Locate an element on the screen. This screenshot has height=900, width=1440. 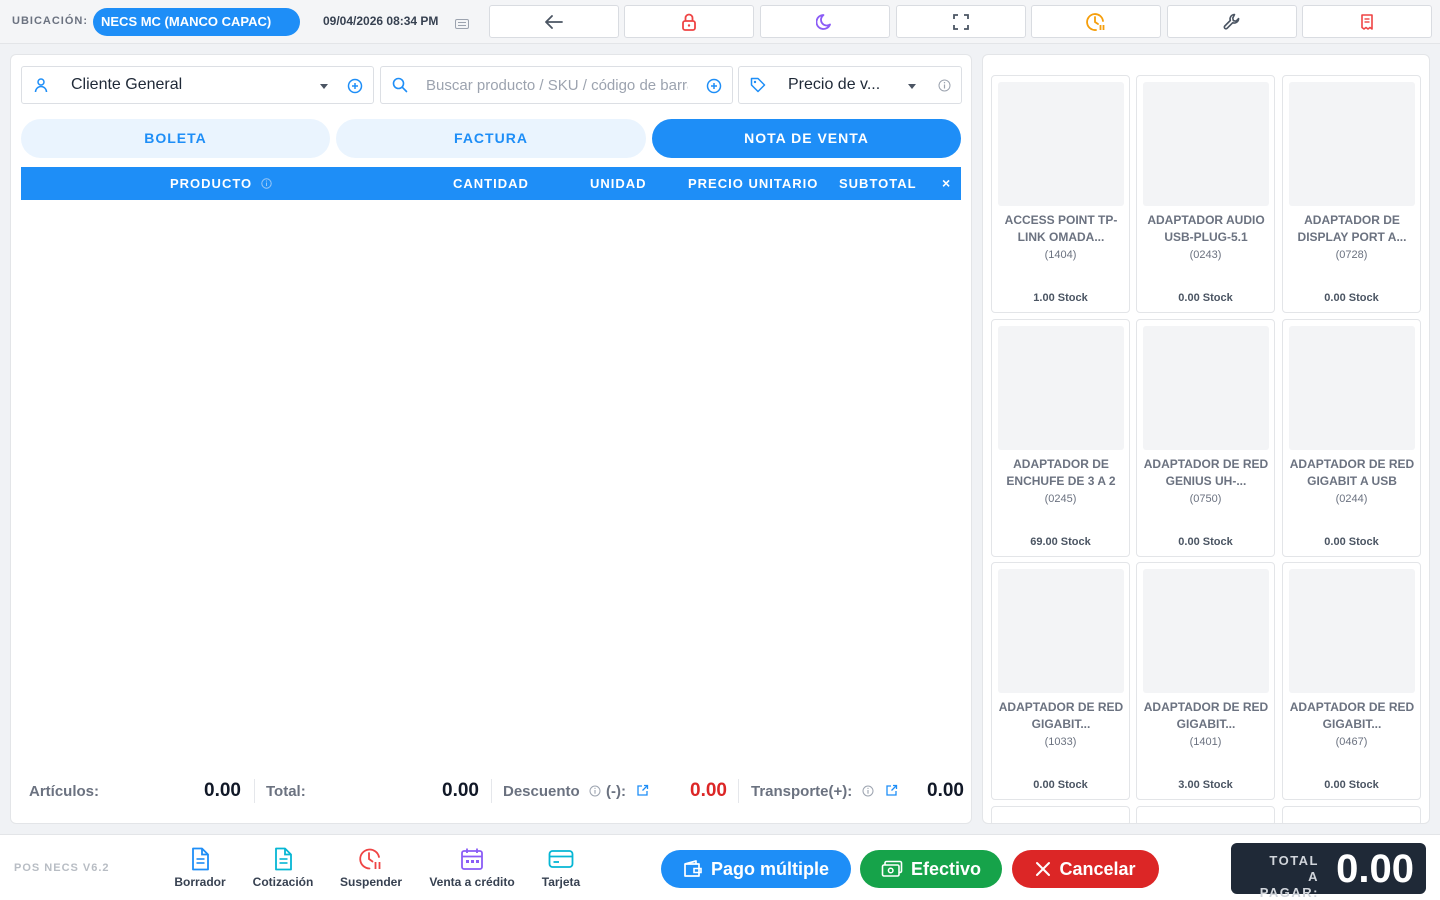
settings-button is located at coordinates (1232, 21).